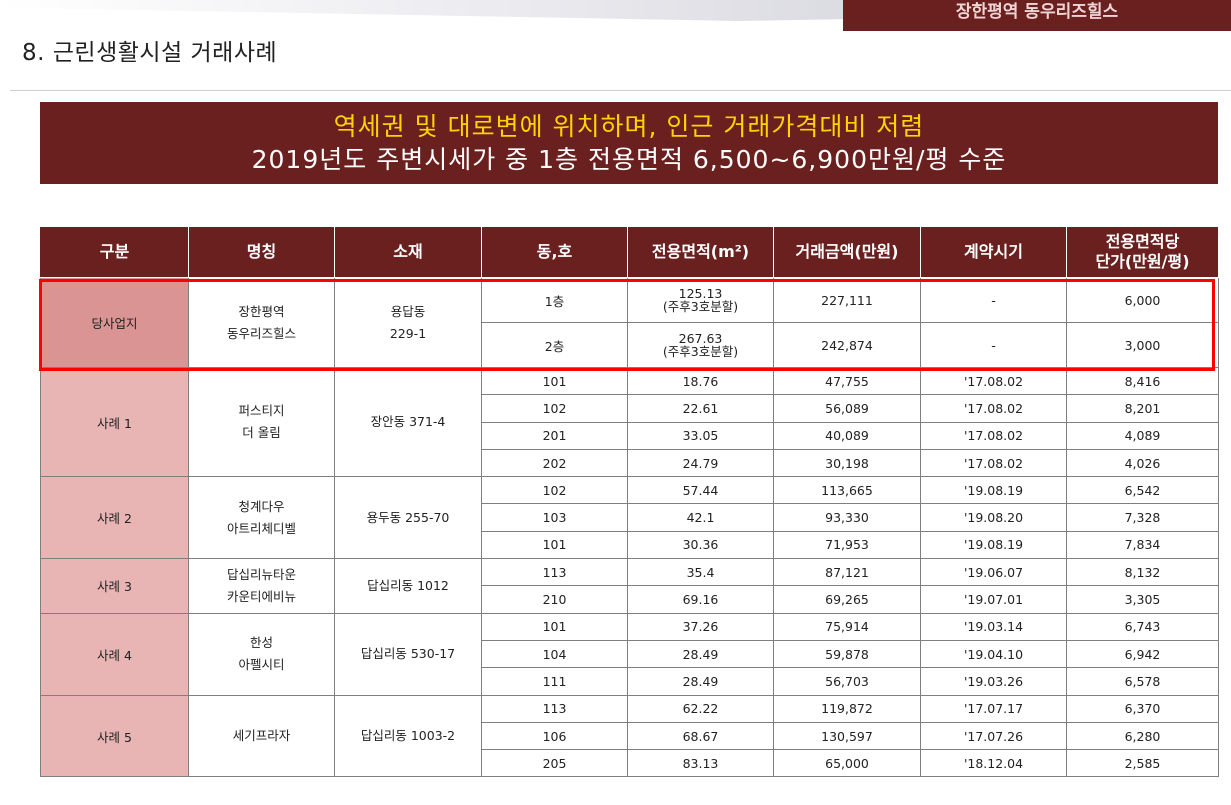  I want to click on area-cell: 28.49, so click(700, 654).